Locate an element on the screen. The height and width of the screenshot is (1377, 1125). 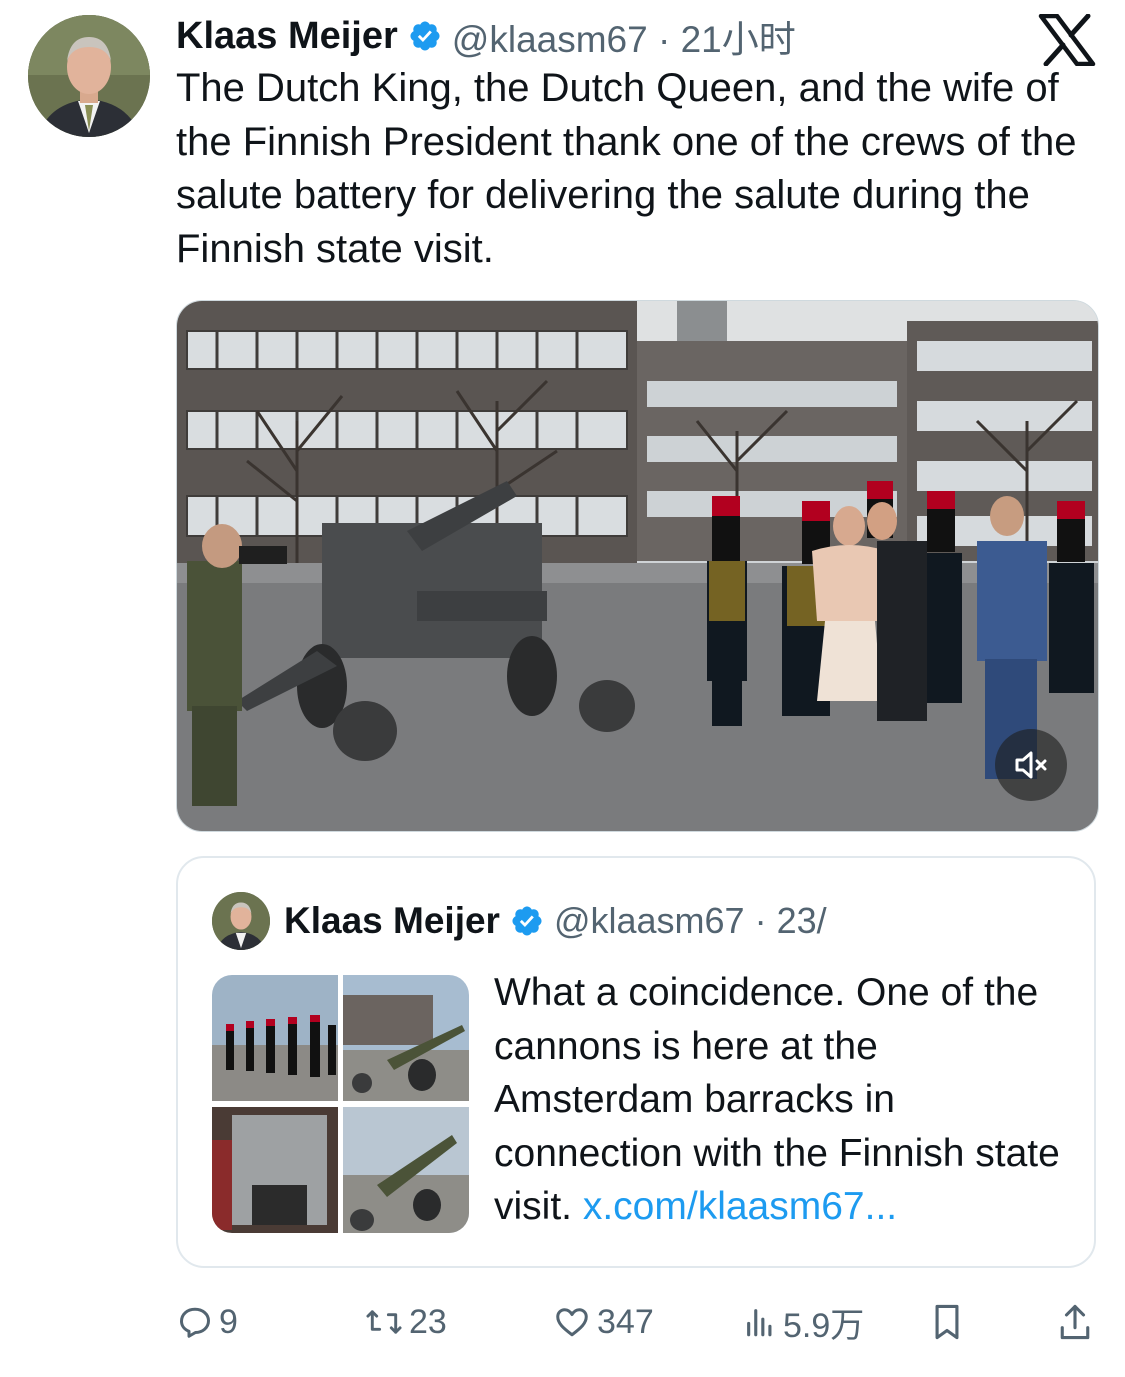
quoted-author-name: Klaas Meijer is located at coordinates (392, 921).